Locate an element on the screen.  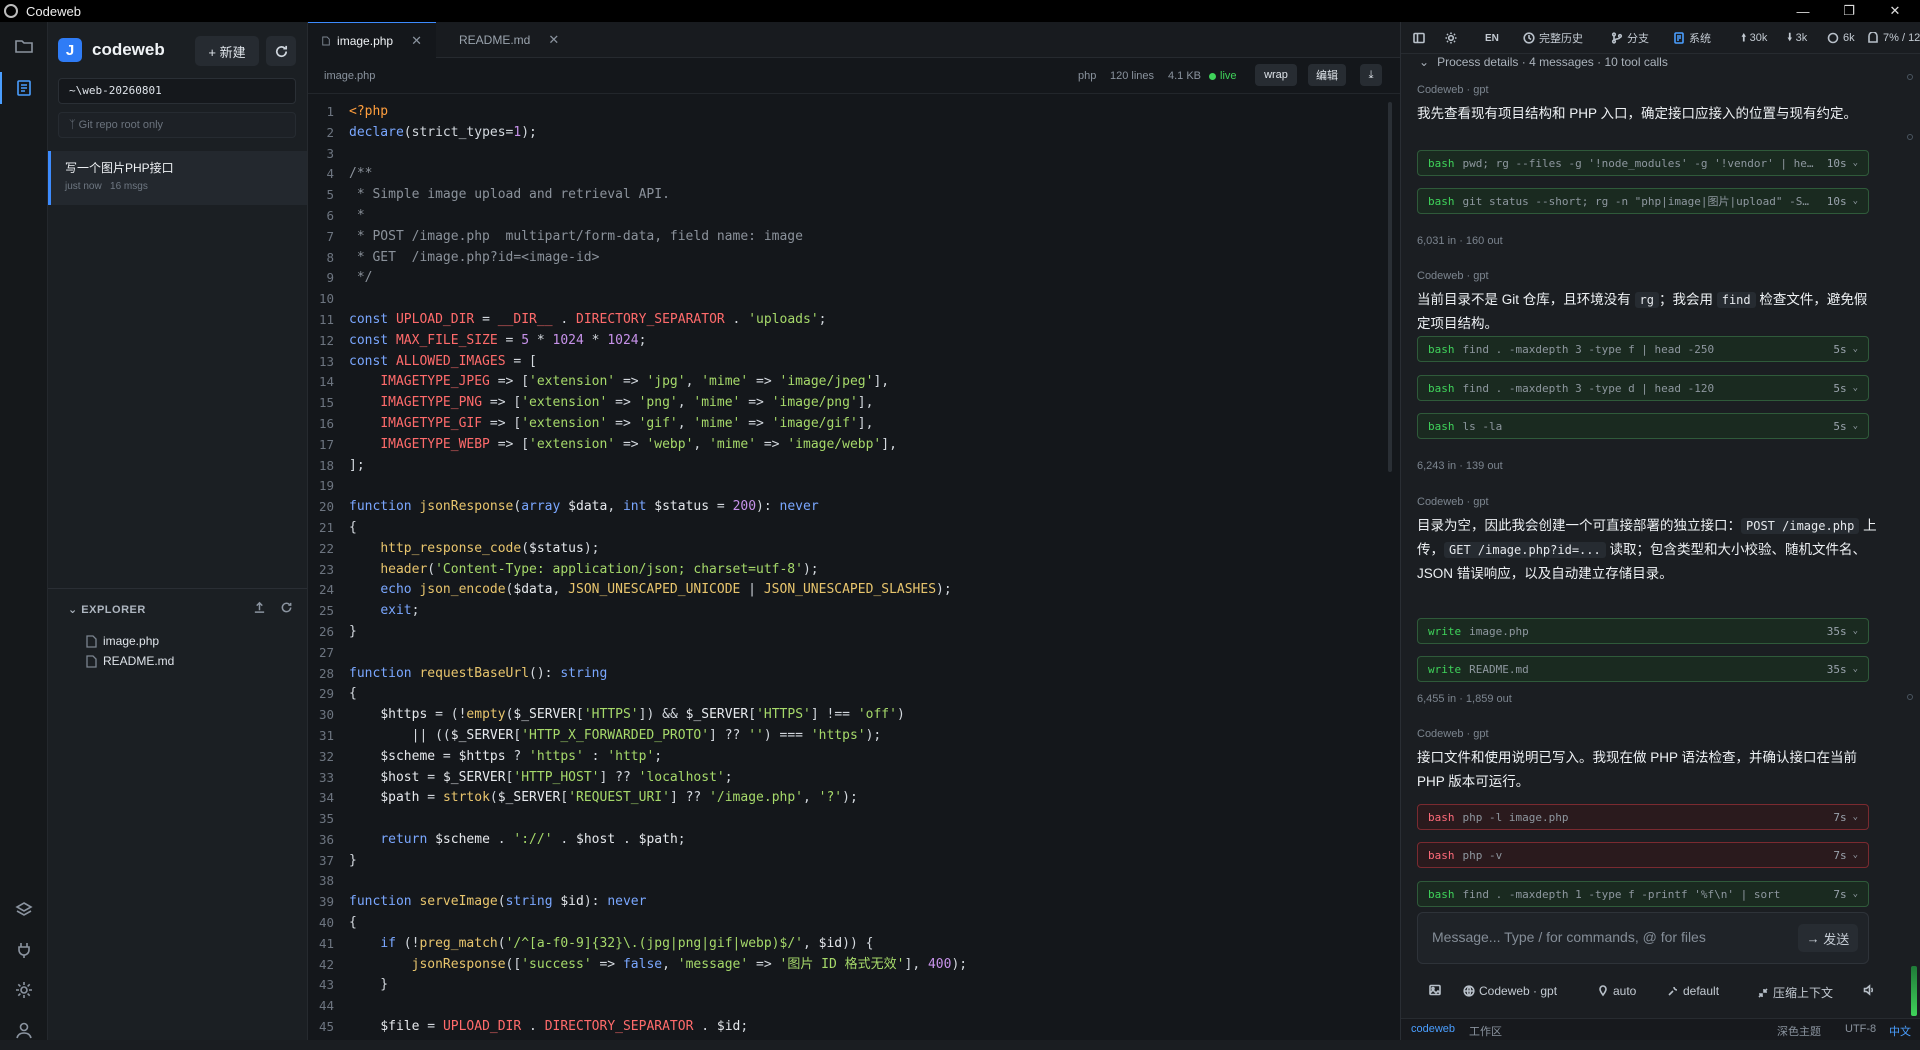
session-item: 写一个图片PHP接口 just now 16 msgs is located at coordinates (177, 178).